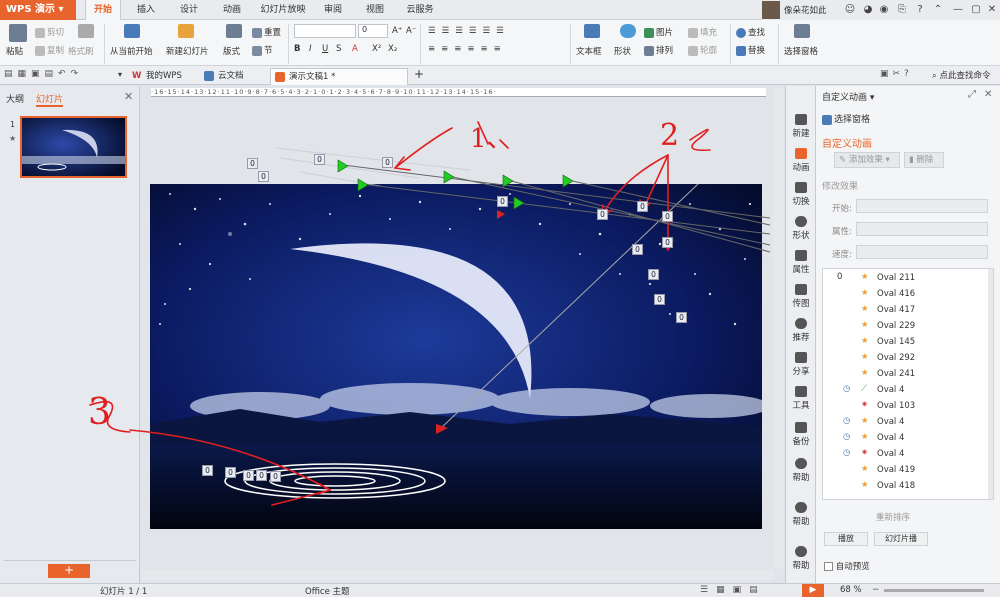 This screenshot has width=1000, height=597. Describe the element at coordinates (845, 98) in the screenshot. I see `panel-title-label: 自定义动画` at that location.